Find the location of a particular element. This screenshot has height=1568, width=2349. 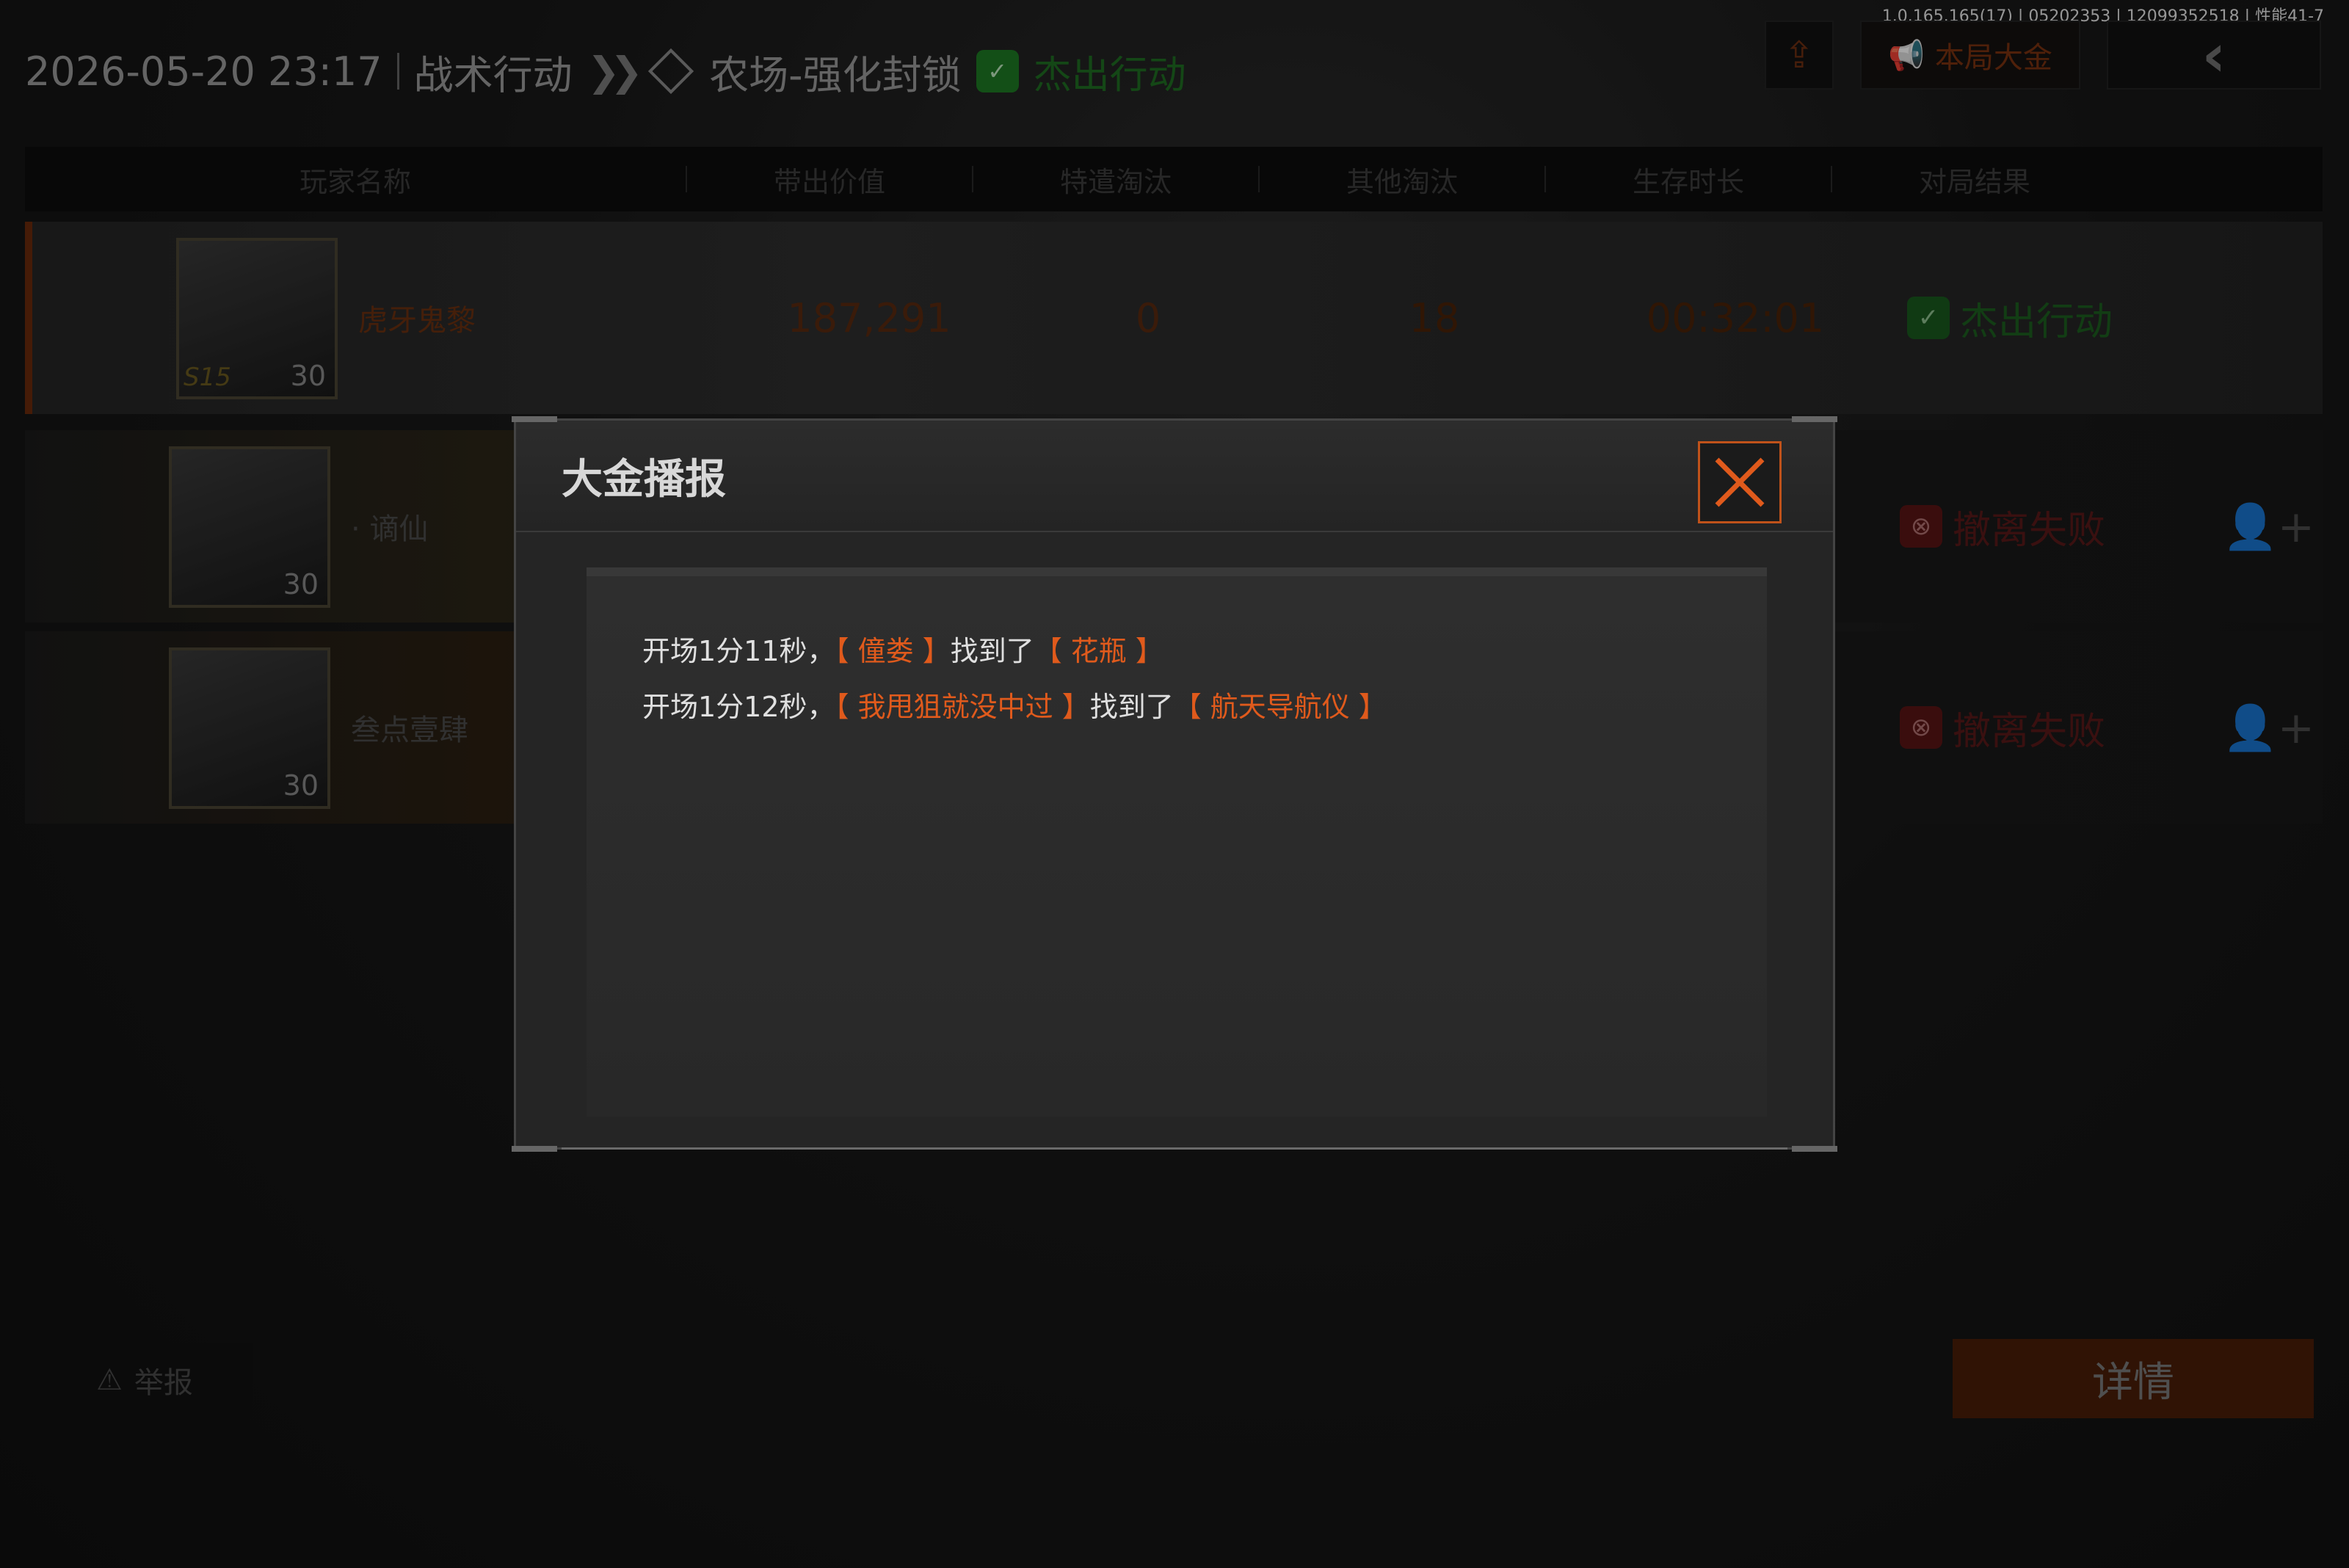

broadcast-message: 开场1分11秒，【 僮娄 】找到了【 花瓶 】 is located at coordinates (1176, 651).